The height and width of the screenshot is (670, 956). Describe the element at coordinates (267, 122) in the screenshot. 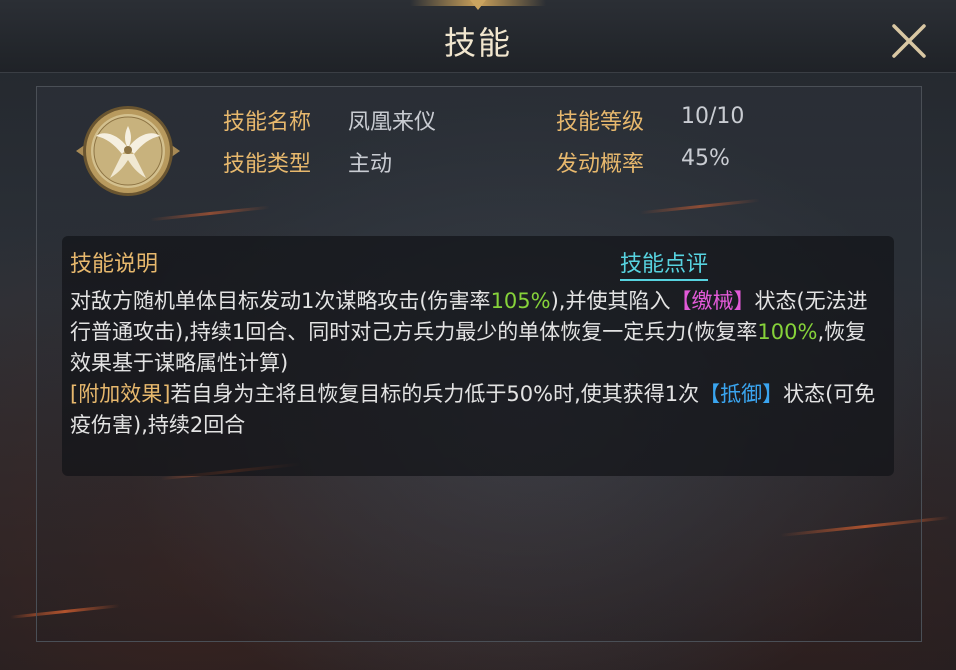

I see `skill-name-label: 技能名称` at that location.